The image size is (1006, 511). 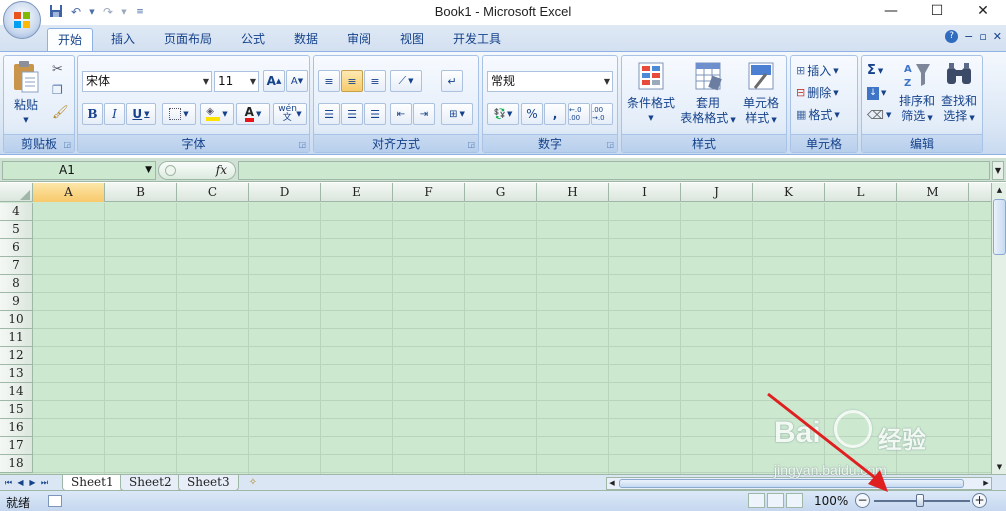 What do you see at coordinates (952, 36) in the screenshot?
I see `help-icon: ?` at bounding box center [952, 36].